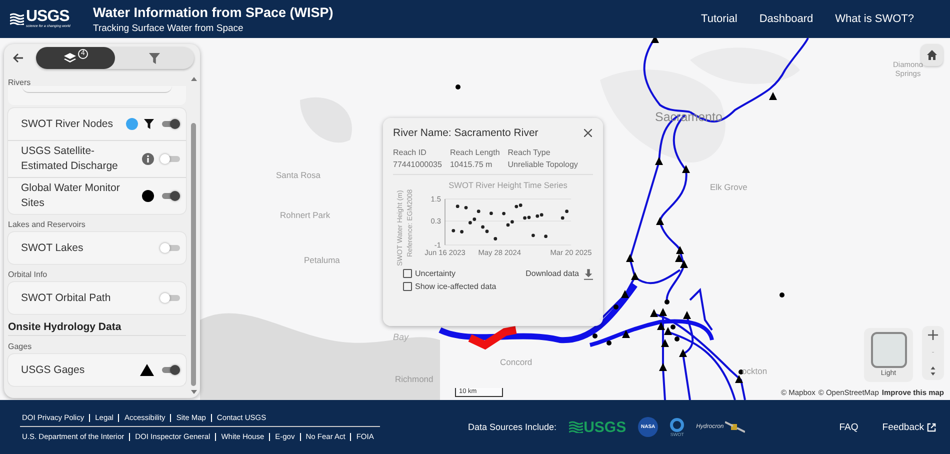  Describe the element at coordinates (67, 124) in the screenshot. I see `layer-name: SWOT River Nodes` at that location.